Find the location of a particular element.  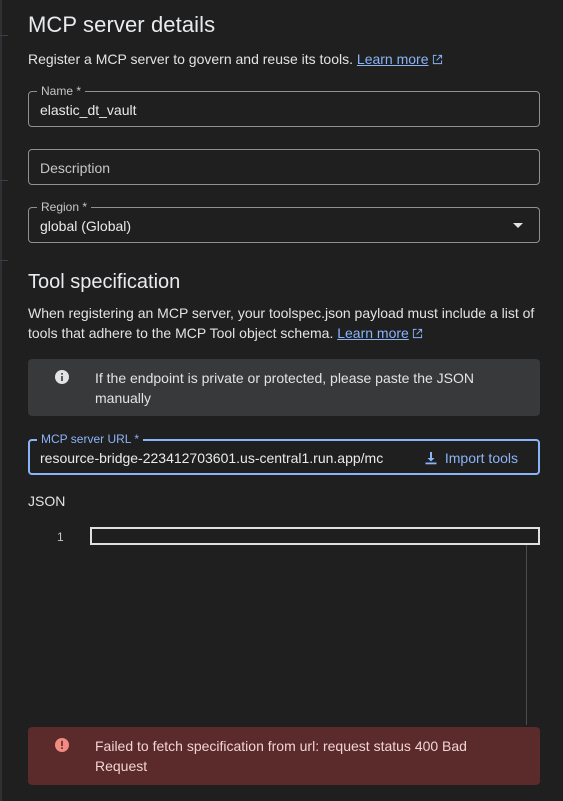

name-field-label: Name * is located at coordinates (61, 91).